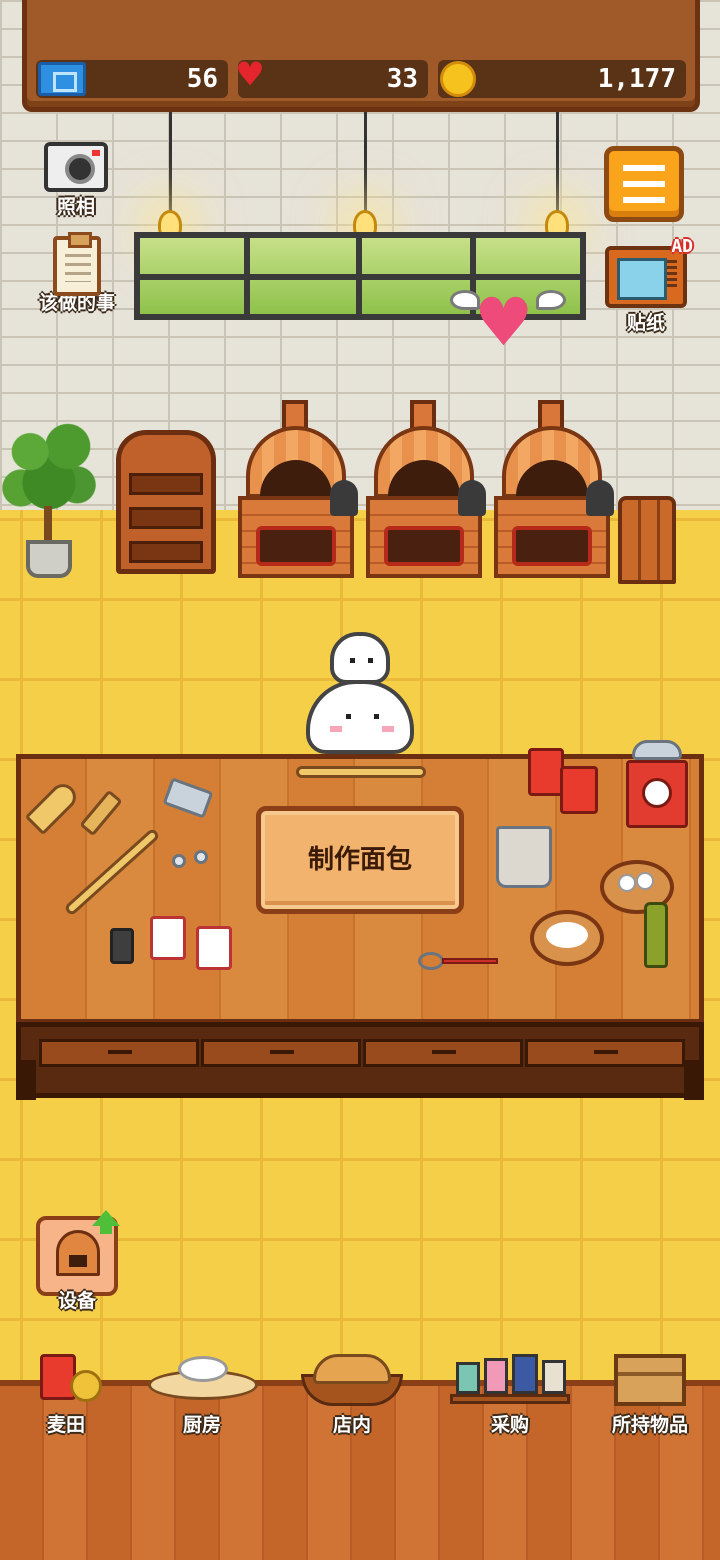  Describe the element at coordinates (166, 502) in the screenshot. I see `bread-shelf` at that location.